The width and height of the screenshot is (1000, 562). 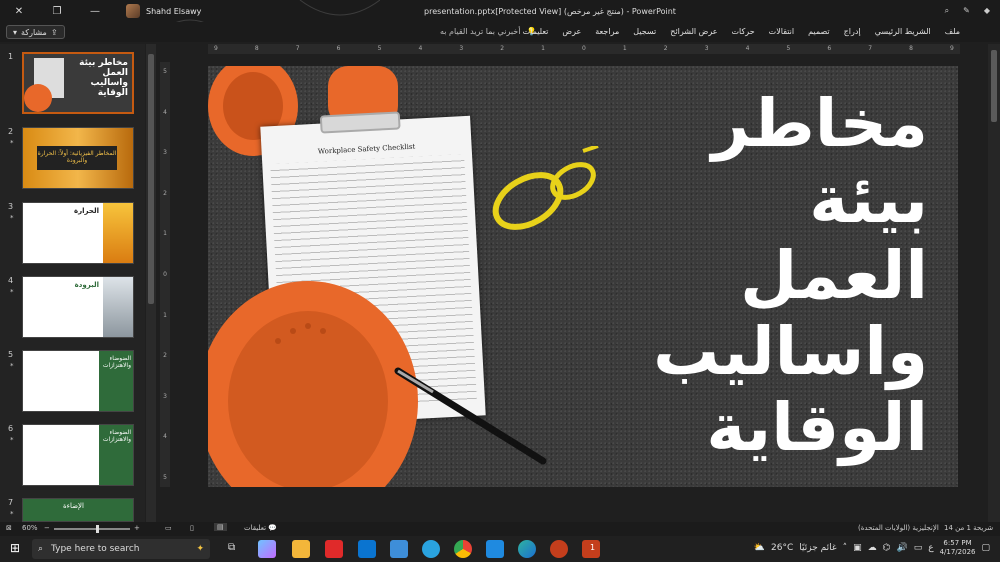 What do you see at coordinates (420, 48) in the screenshot?
I see `ruler-tick: 4` at bounding box center [420, 48].